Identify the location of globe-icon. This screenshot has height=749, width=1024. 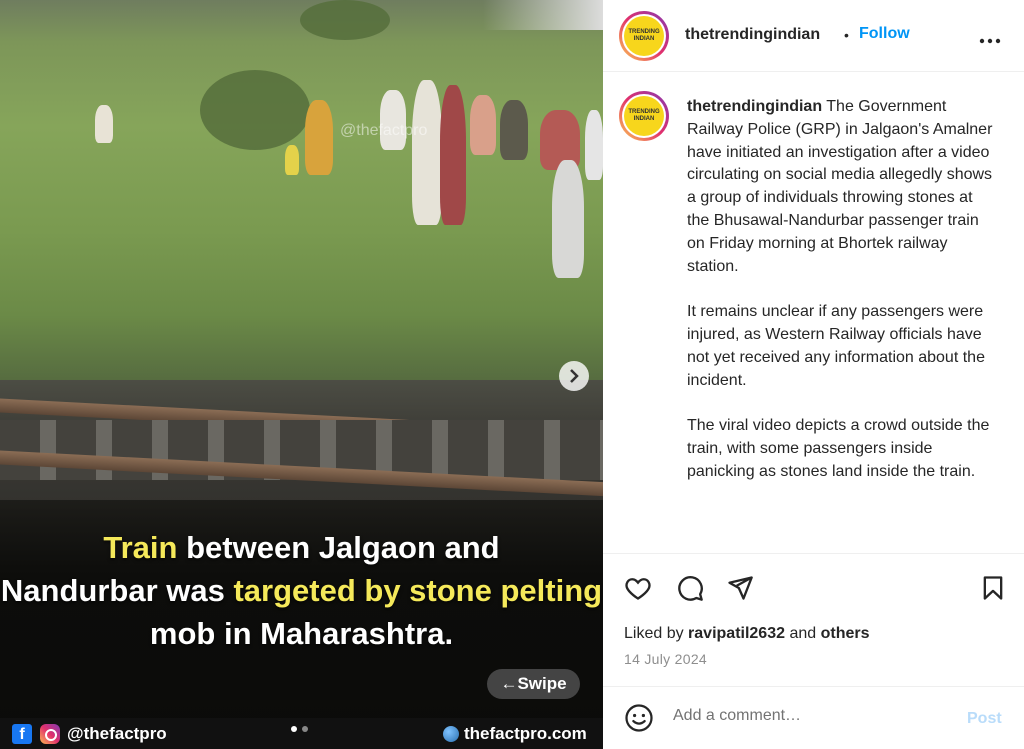
(451, 734).